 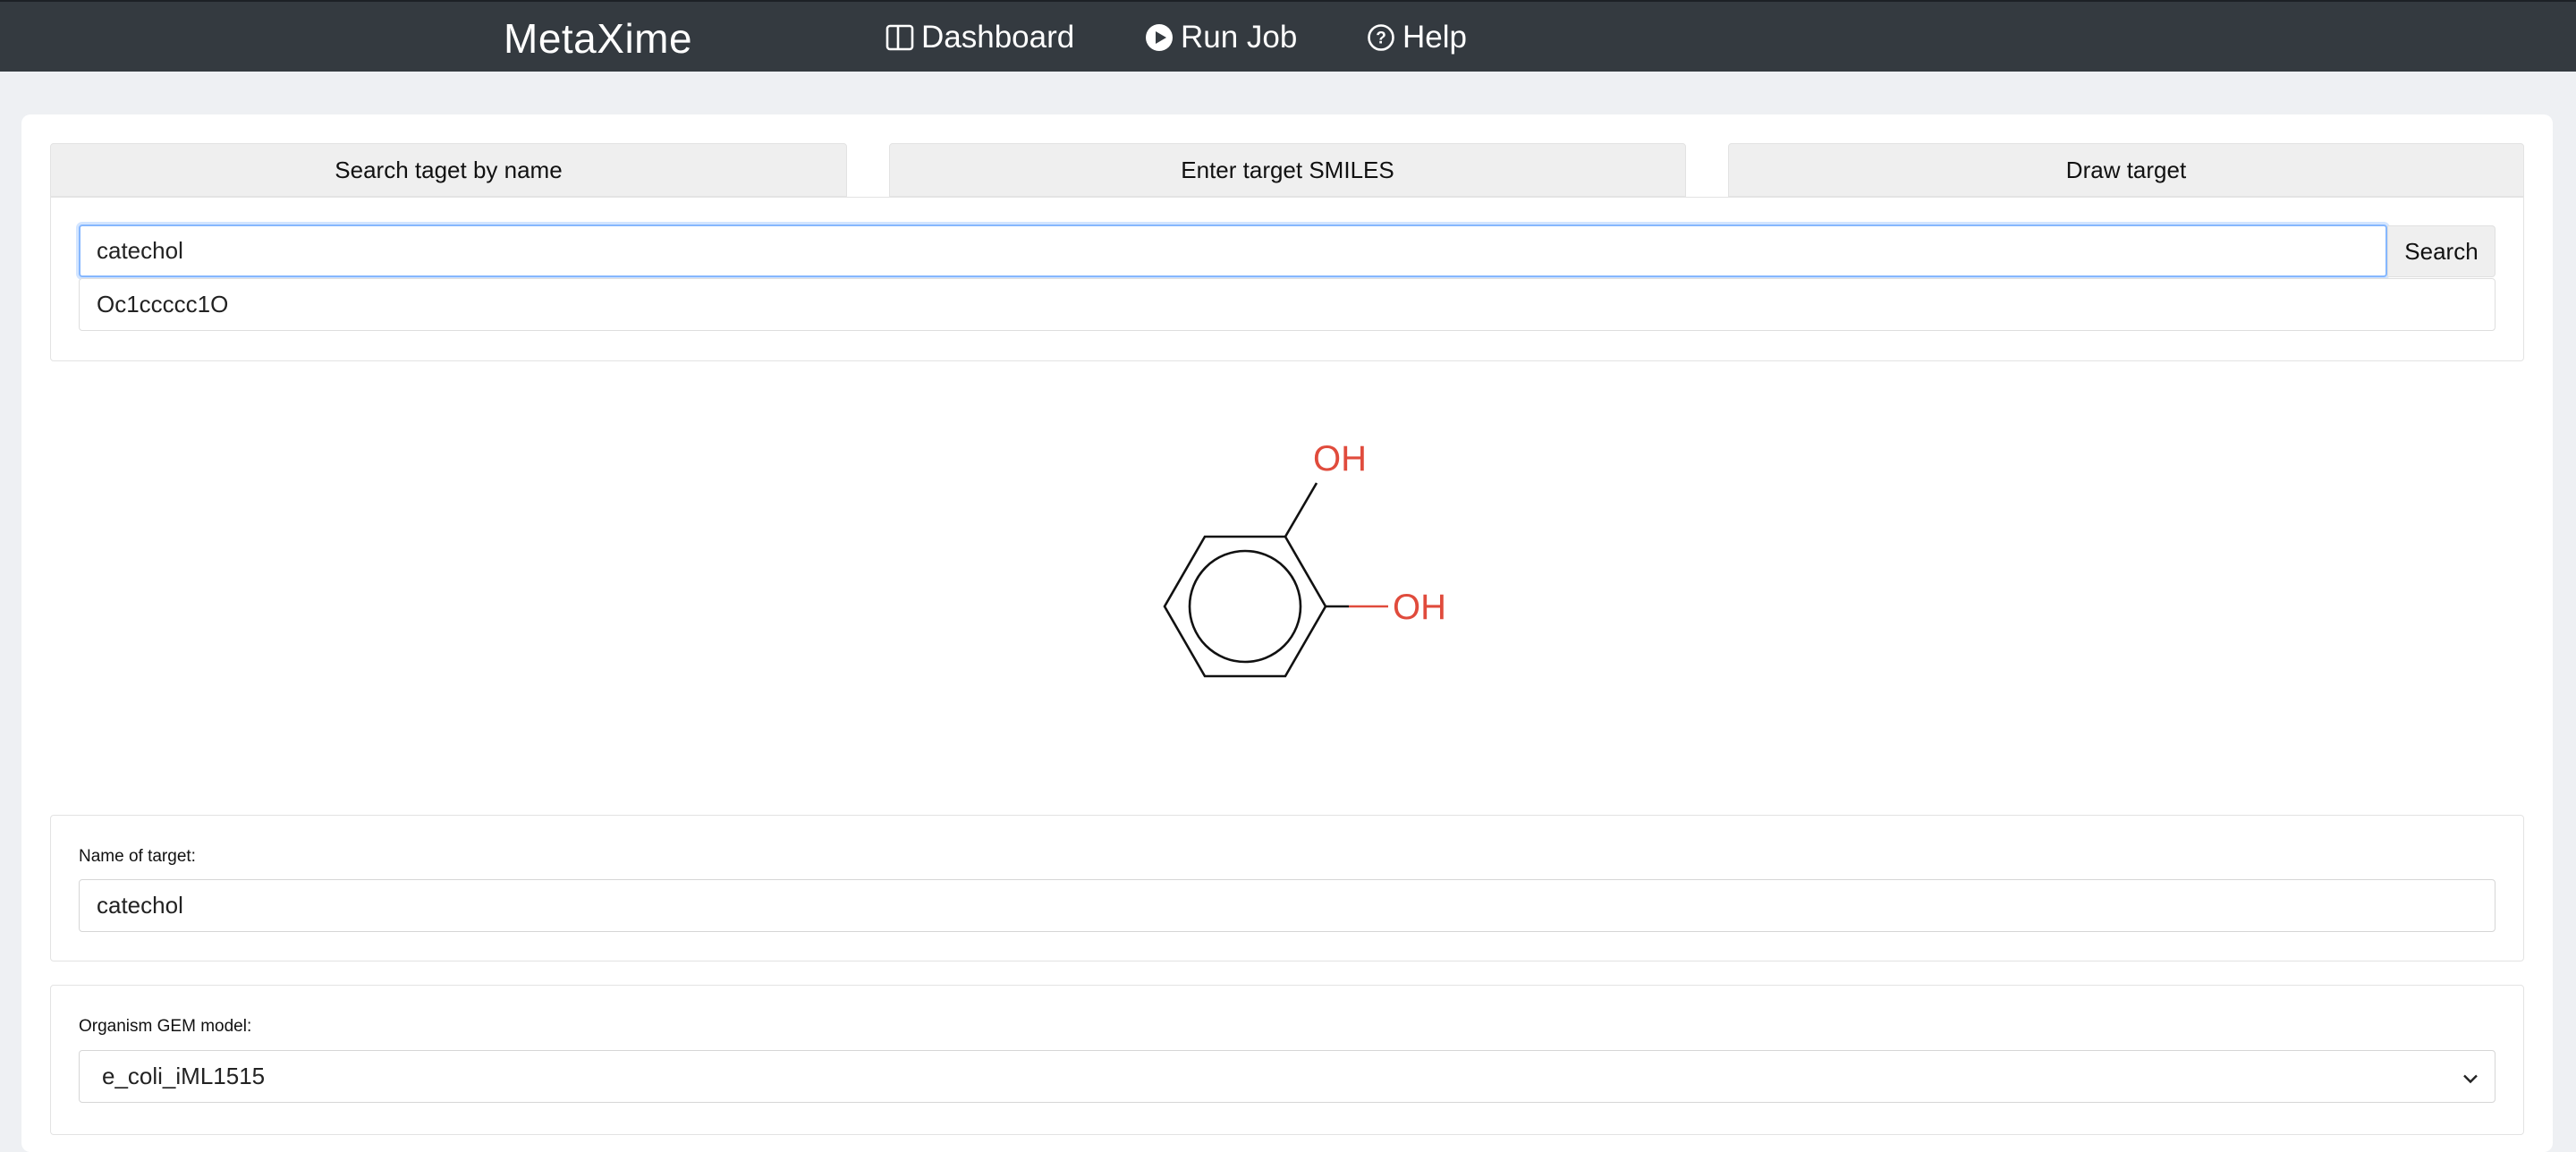 I want to click on search-button: Search, so click(x=2441, y=251).